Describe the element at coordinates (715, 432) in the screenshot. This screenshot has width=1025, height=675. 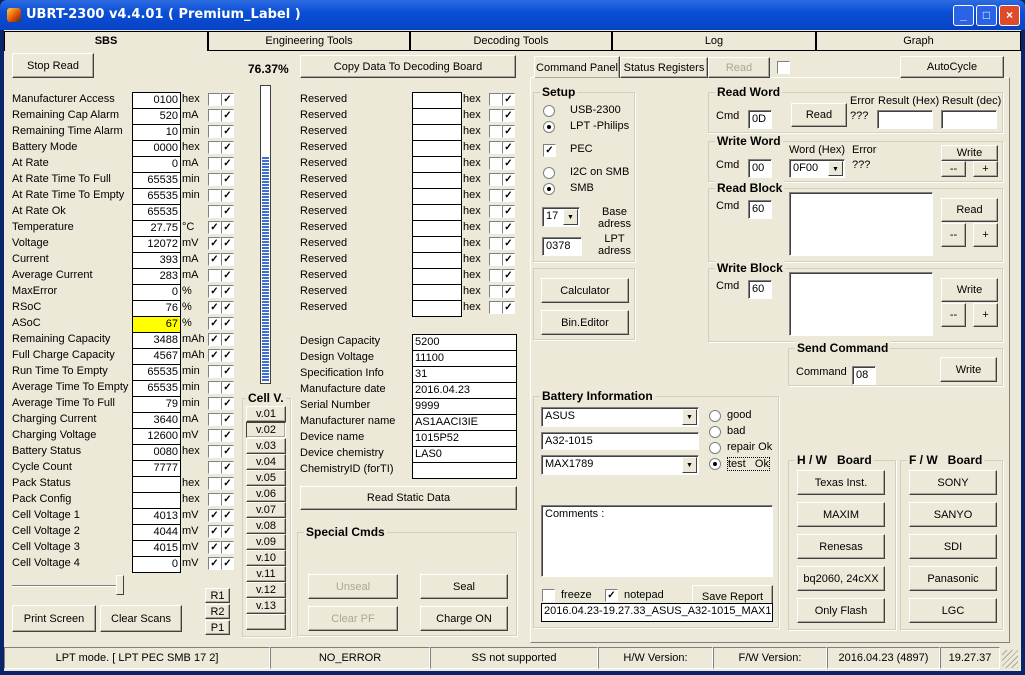
I see `bad-radio` at that location.